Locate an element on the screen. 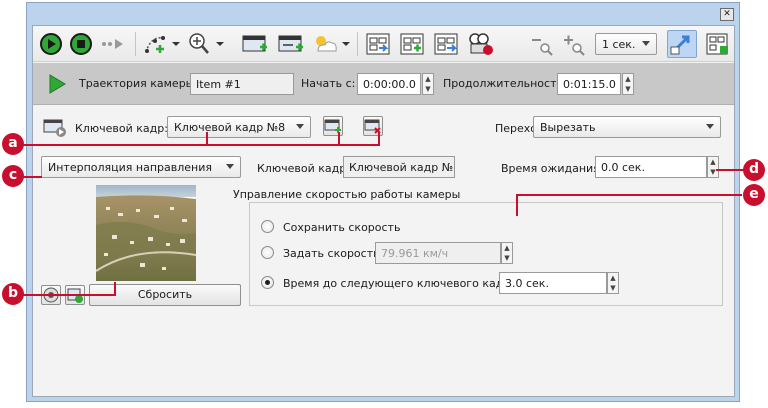 The height and width of the screenshot is (408, 768). add-keyframe-path-button is located at coordinates (162, 44).